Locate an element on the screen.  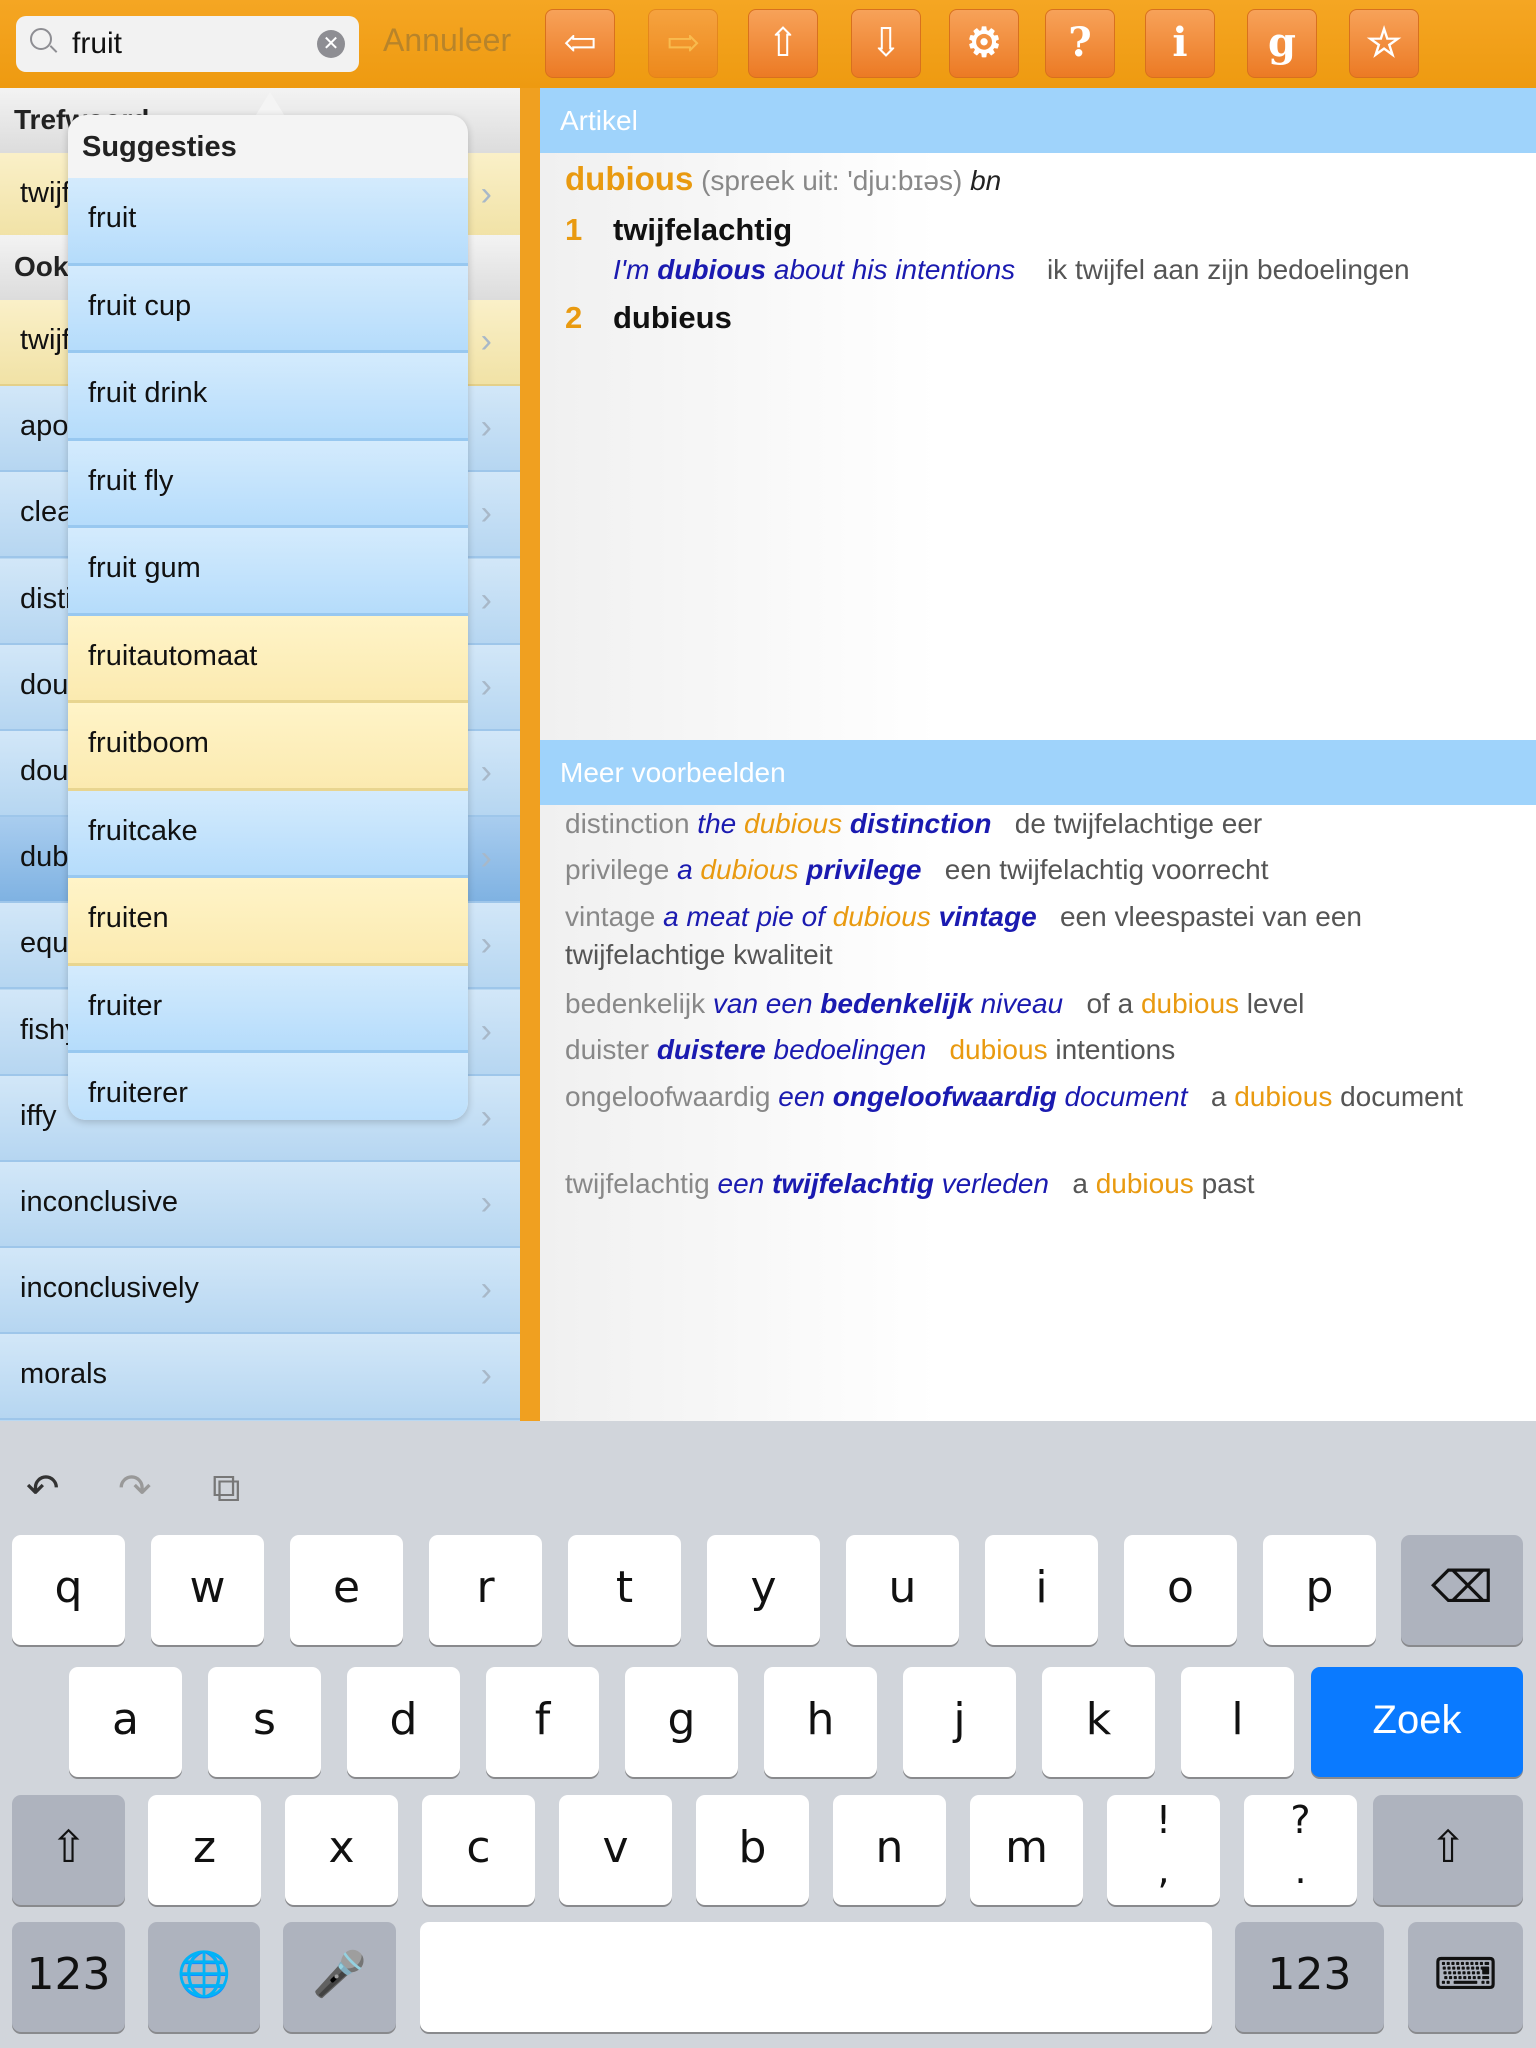
key-h: h is located at coordinates (820, 1722).